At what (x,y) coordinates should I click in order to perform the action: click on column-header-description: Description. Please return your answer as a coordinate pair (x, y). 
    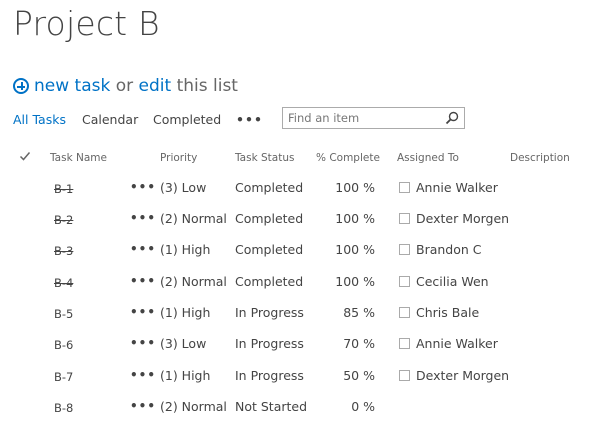
    Looking at the image, I should click on (540, 158).